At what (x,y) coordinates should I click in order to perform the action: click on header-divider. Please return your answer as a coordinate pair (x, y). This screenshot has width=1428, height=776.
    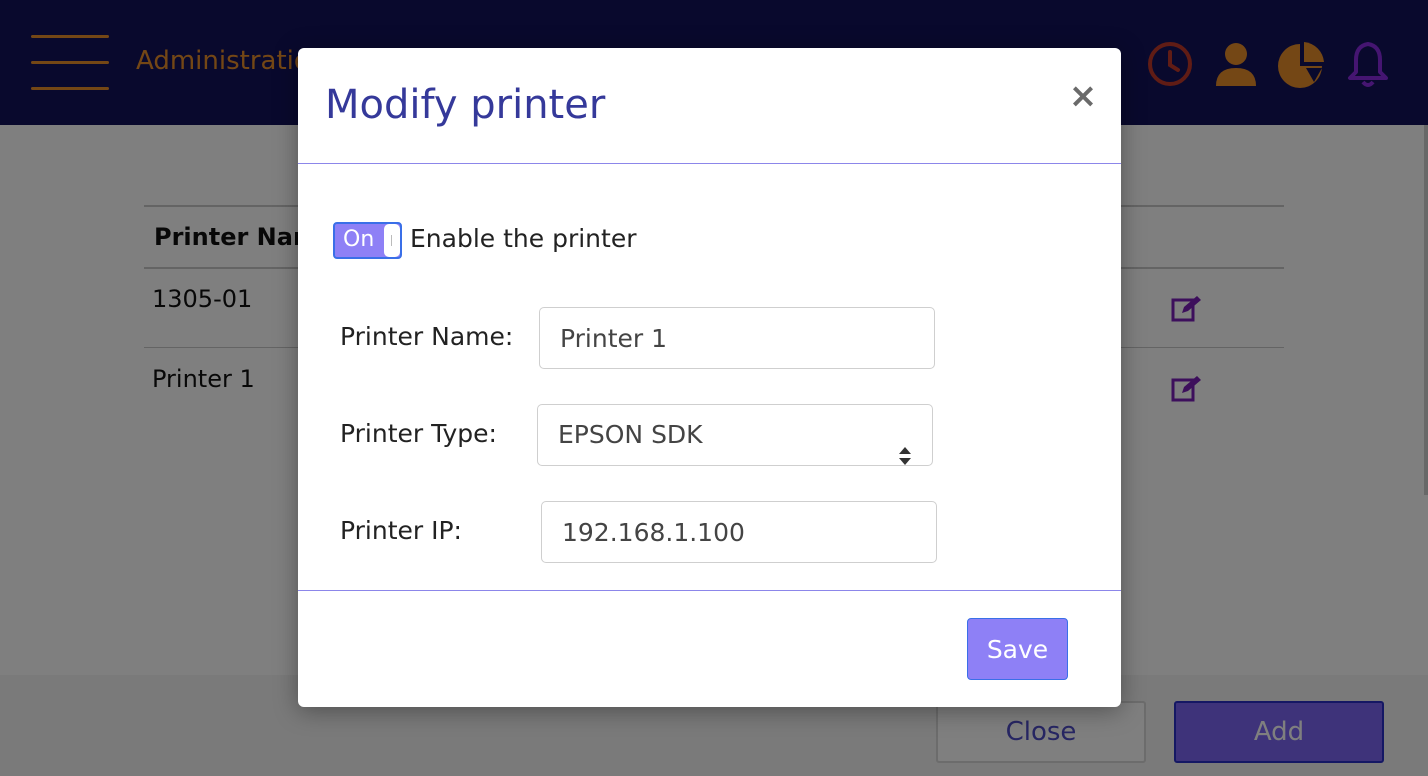
    Looking at the image, I should click on (709, 163).